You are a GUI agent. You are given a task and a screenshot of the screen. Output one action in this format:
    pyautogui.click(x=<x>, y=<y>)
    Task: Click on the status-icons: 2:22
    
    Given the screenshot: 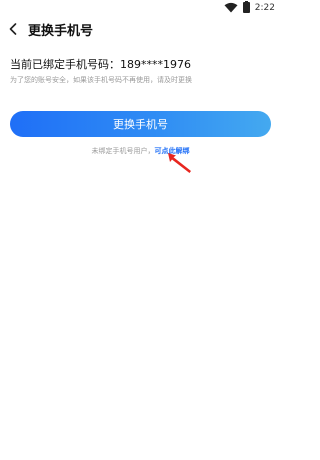 What is the action you would take?
    pyautogui.click(x=249, y=7)
    